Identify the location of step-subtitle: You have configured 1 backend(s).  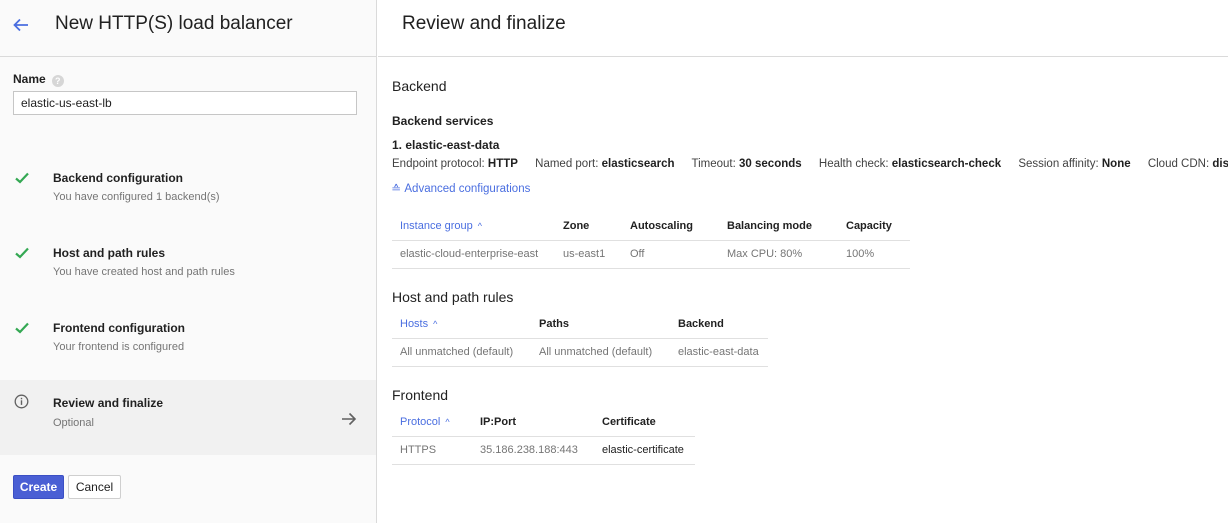
(136, 197).